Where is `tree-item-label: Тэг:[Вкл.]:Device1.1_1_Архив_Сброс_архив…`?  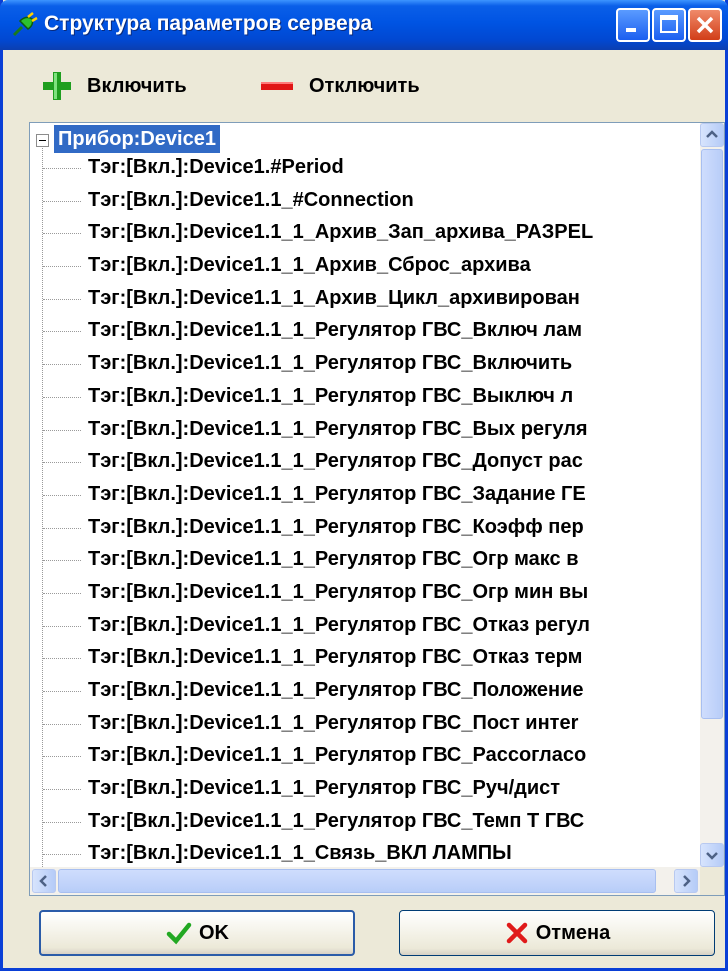 tree-item-label: Тэг:[Вкл.]:Device1.1_1_Архив_Сброс_архив… is located at coordinates (309, 265).